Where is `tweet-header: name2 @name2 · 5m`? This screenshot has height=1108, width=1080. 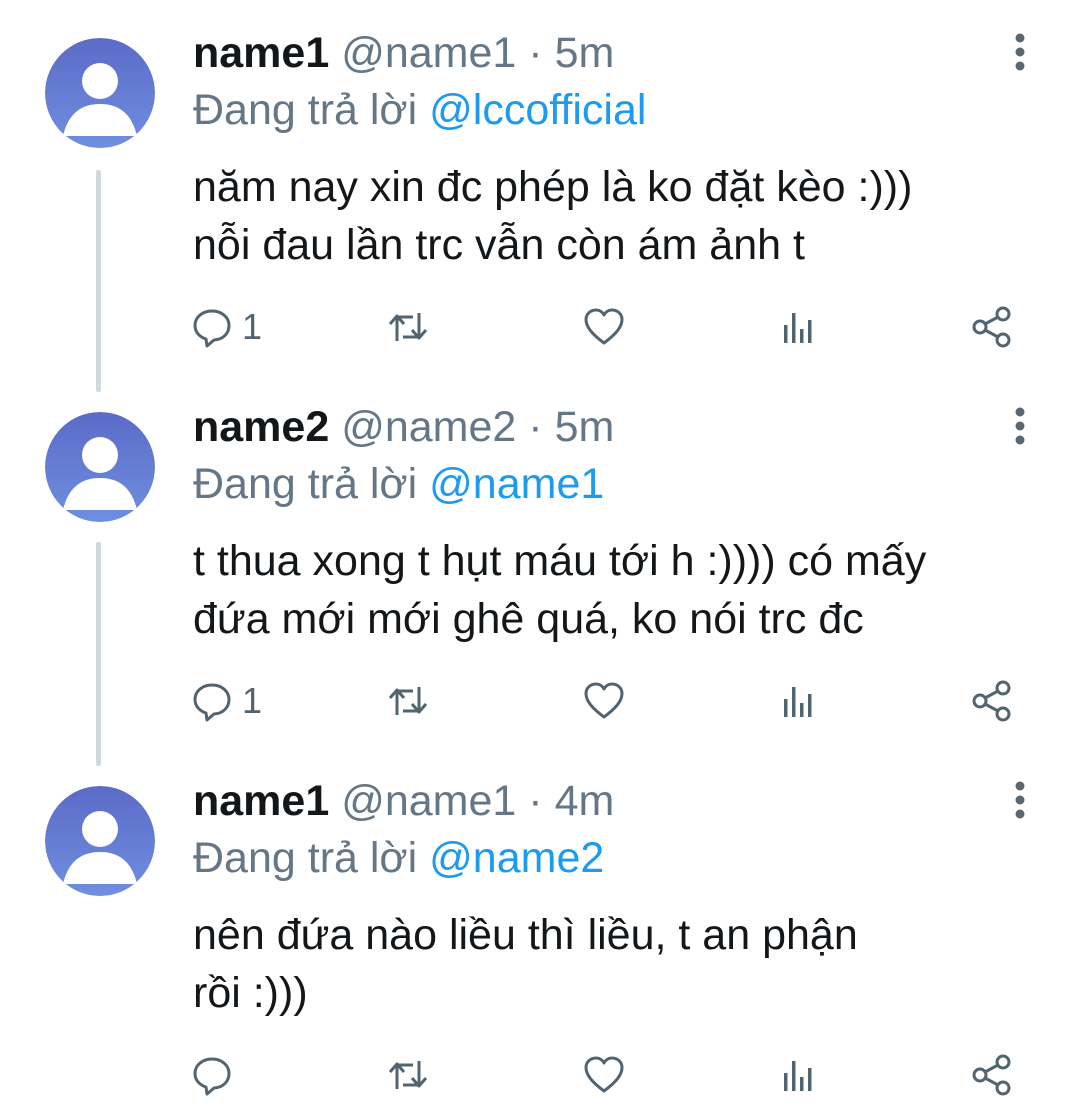
tweet-header: name2 @name2 · 5m is located at coordinates (403, 427).